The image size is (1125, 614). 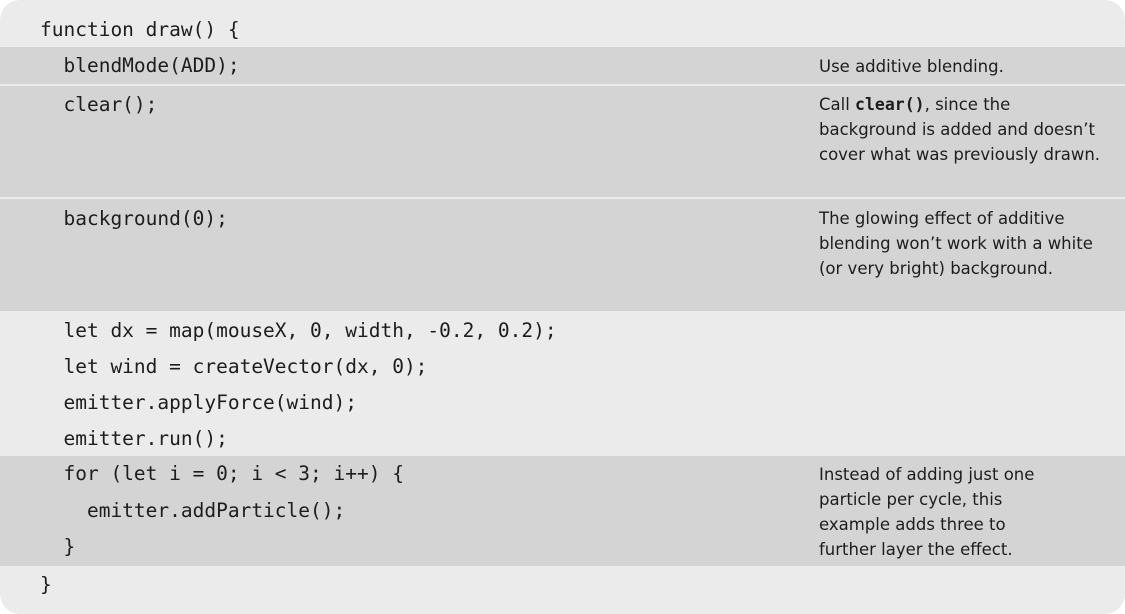 I want to click on code-line-11: }, so click(x=58, y=546).